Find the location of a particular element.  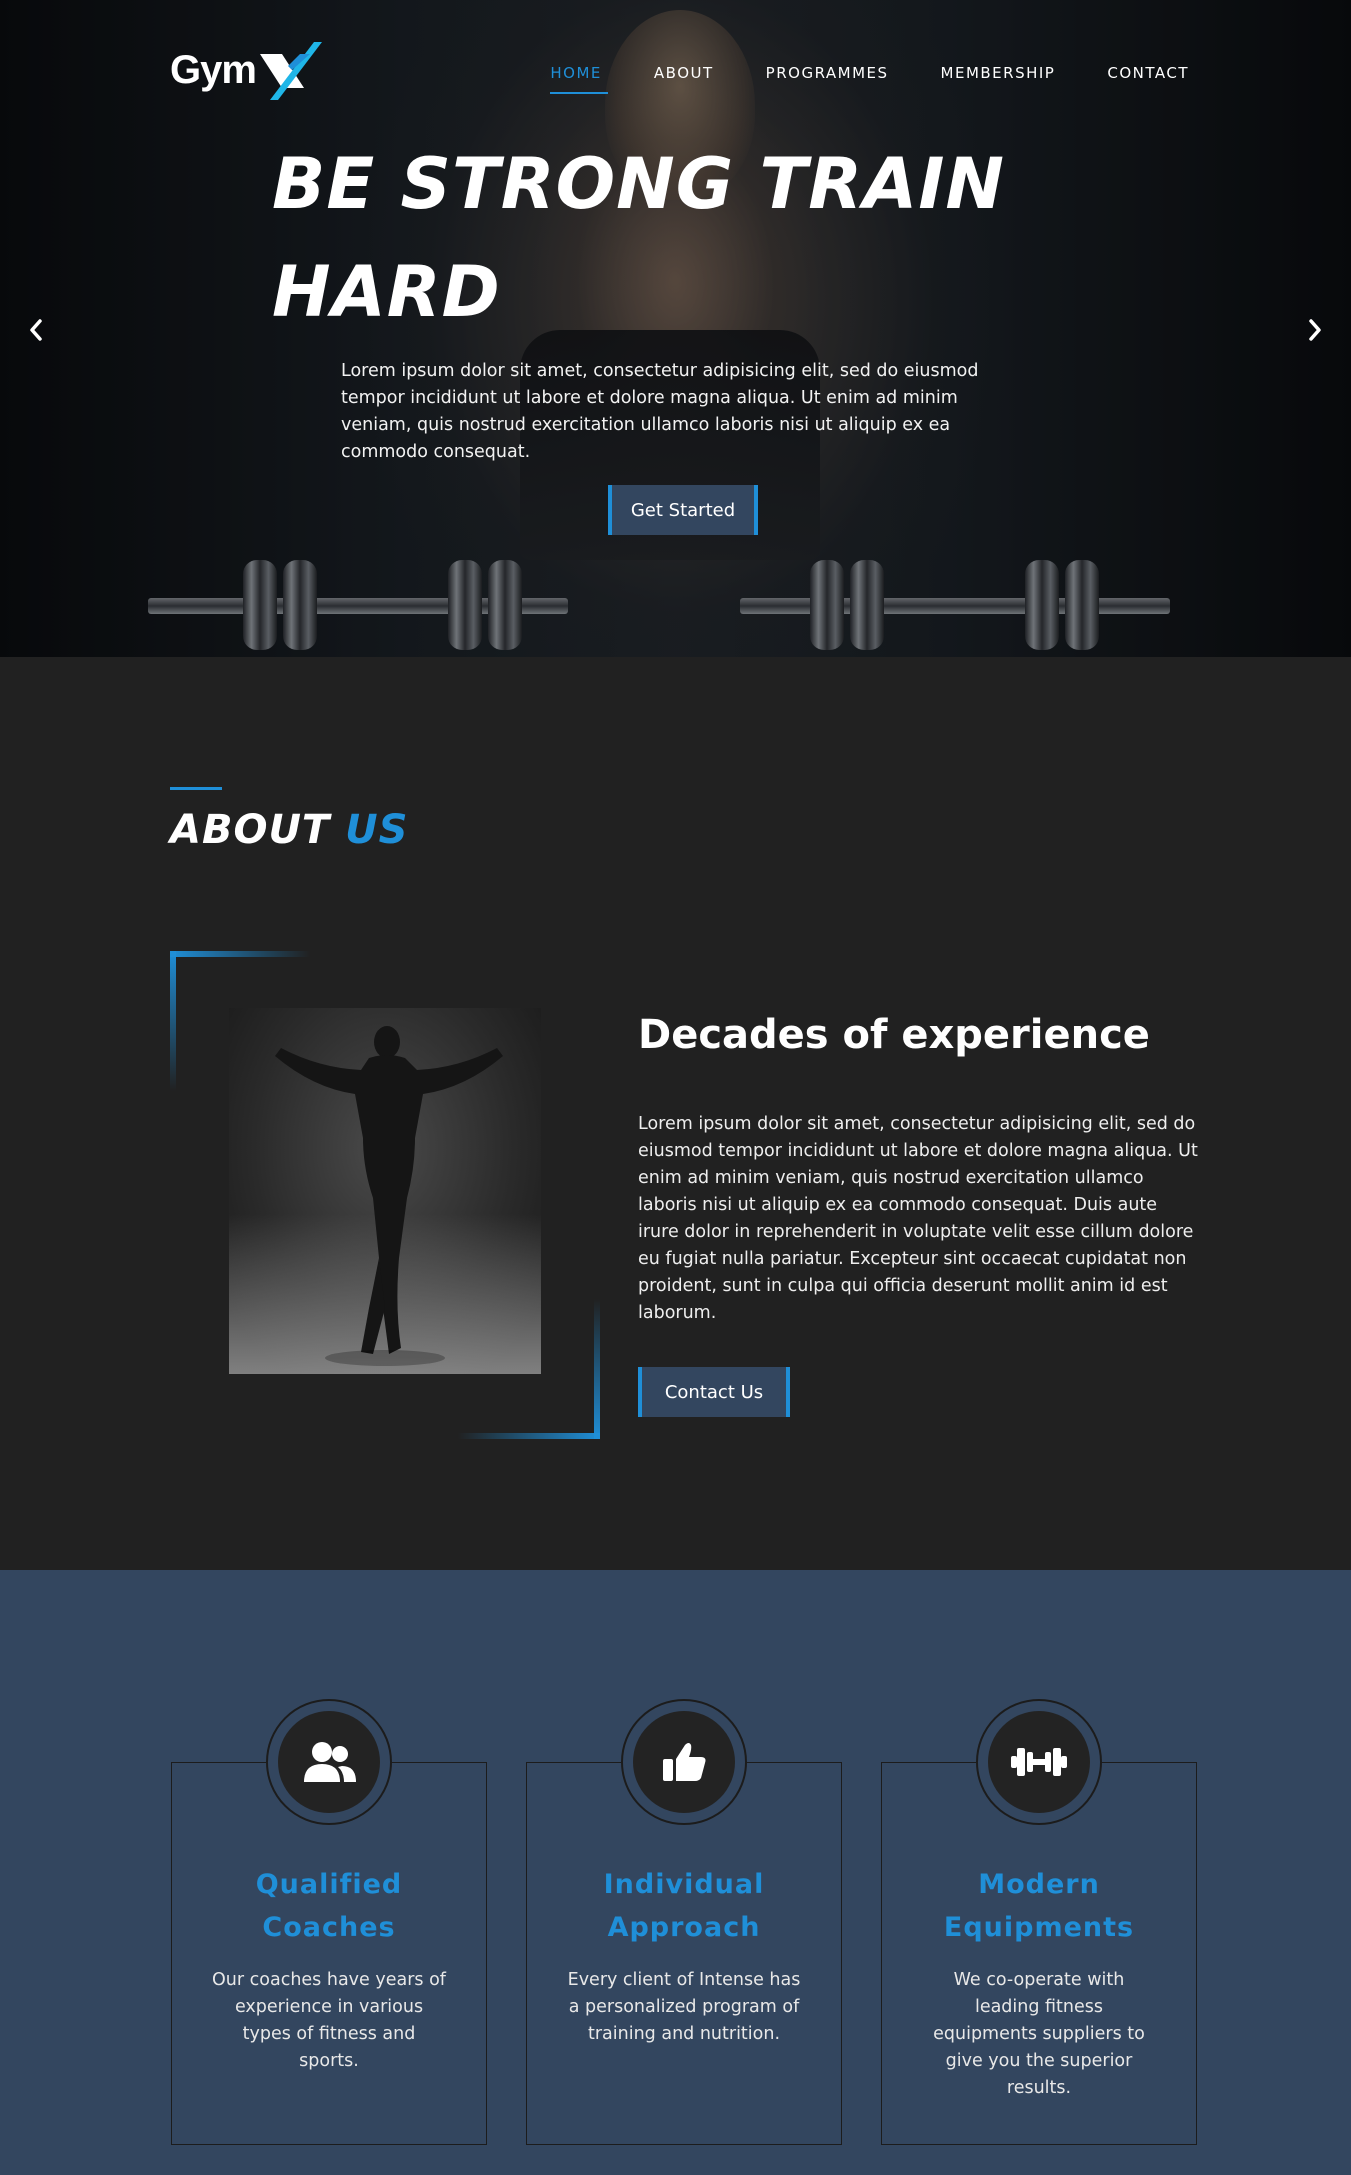

carousel-prev-button is located at coordinates (36, 330).